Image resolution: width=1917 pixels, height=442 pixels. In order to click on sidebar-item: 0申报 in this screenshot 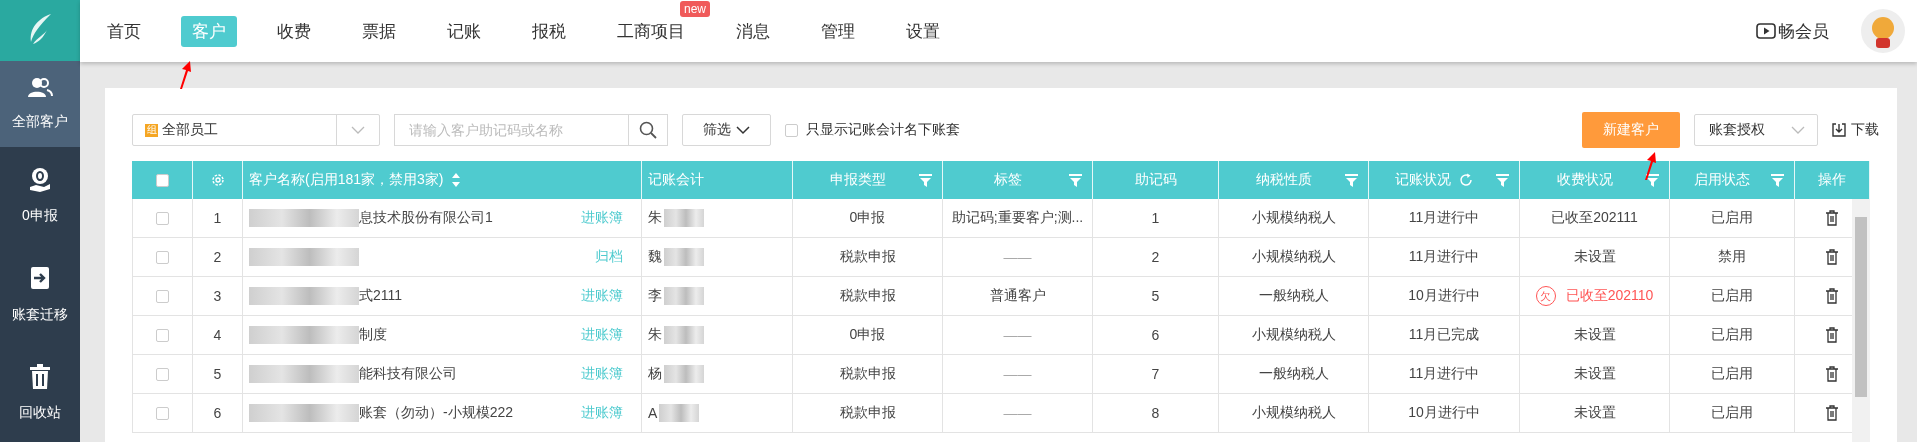, I will do `click(40, 196)`.